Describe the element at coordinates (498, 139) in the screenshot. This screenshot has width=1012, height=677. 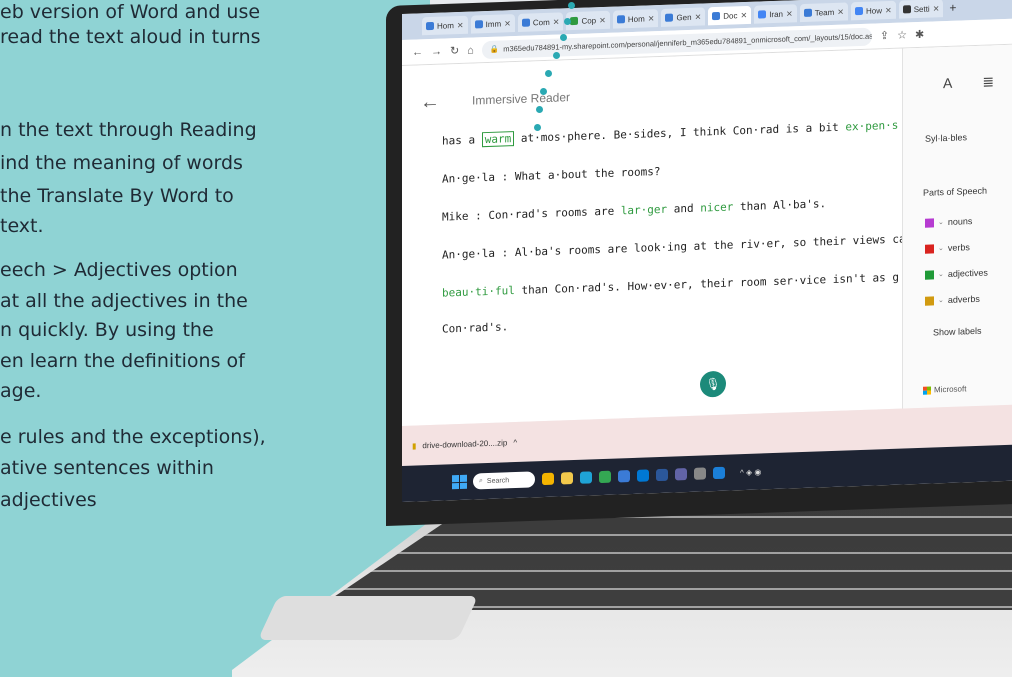
I see `highlighted-word: warm` at that location.